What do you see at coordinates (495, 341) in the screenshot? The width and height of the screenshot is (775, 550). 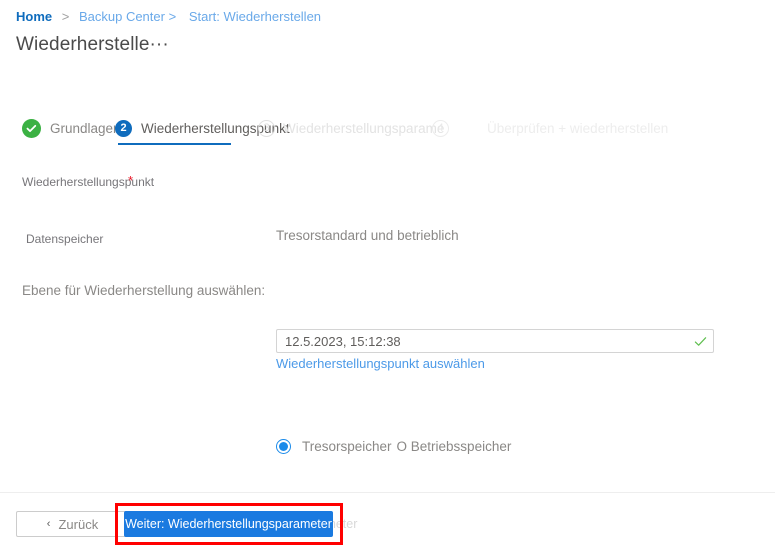 I see `recovery-point-input: 12.5.2023, 15:12:38` at bounding box center [495, 341].